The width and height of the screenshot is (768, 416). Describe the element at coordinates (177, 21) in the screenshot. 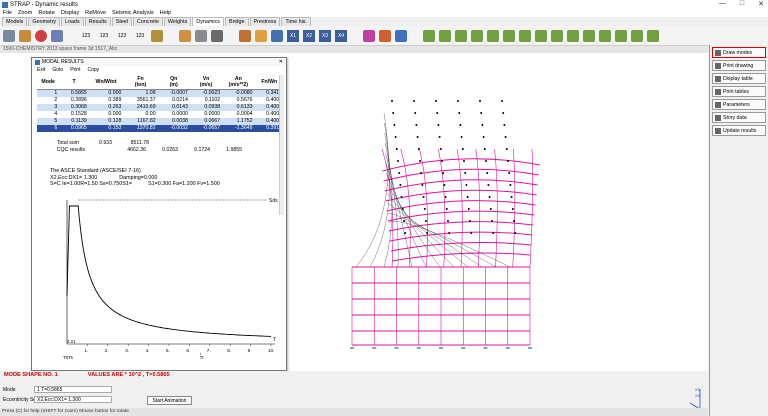

I see `tab-weights: Weights` at that location.